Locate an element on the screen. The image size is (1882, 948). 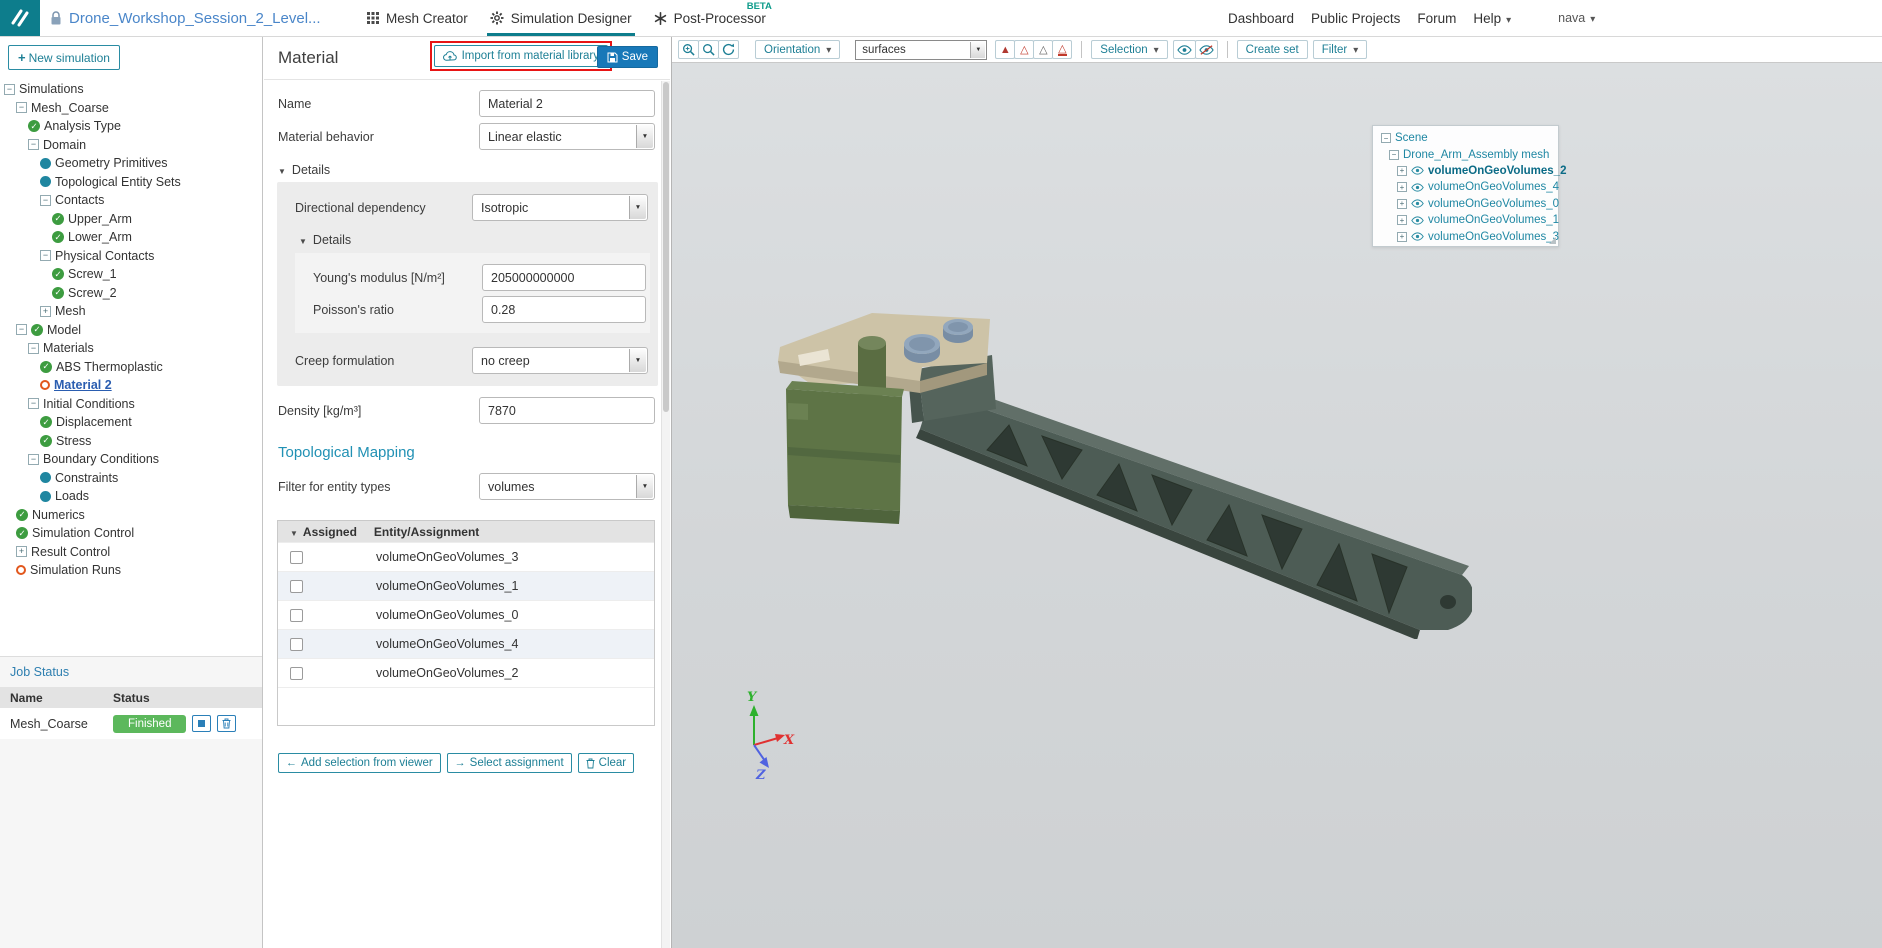
tree-item-loads: Loads is located at coordinates (131, 496).